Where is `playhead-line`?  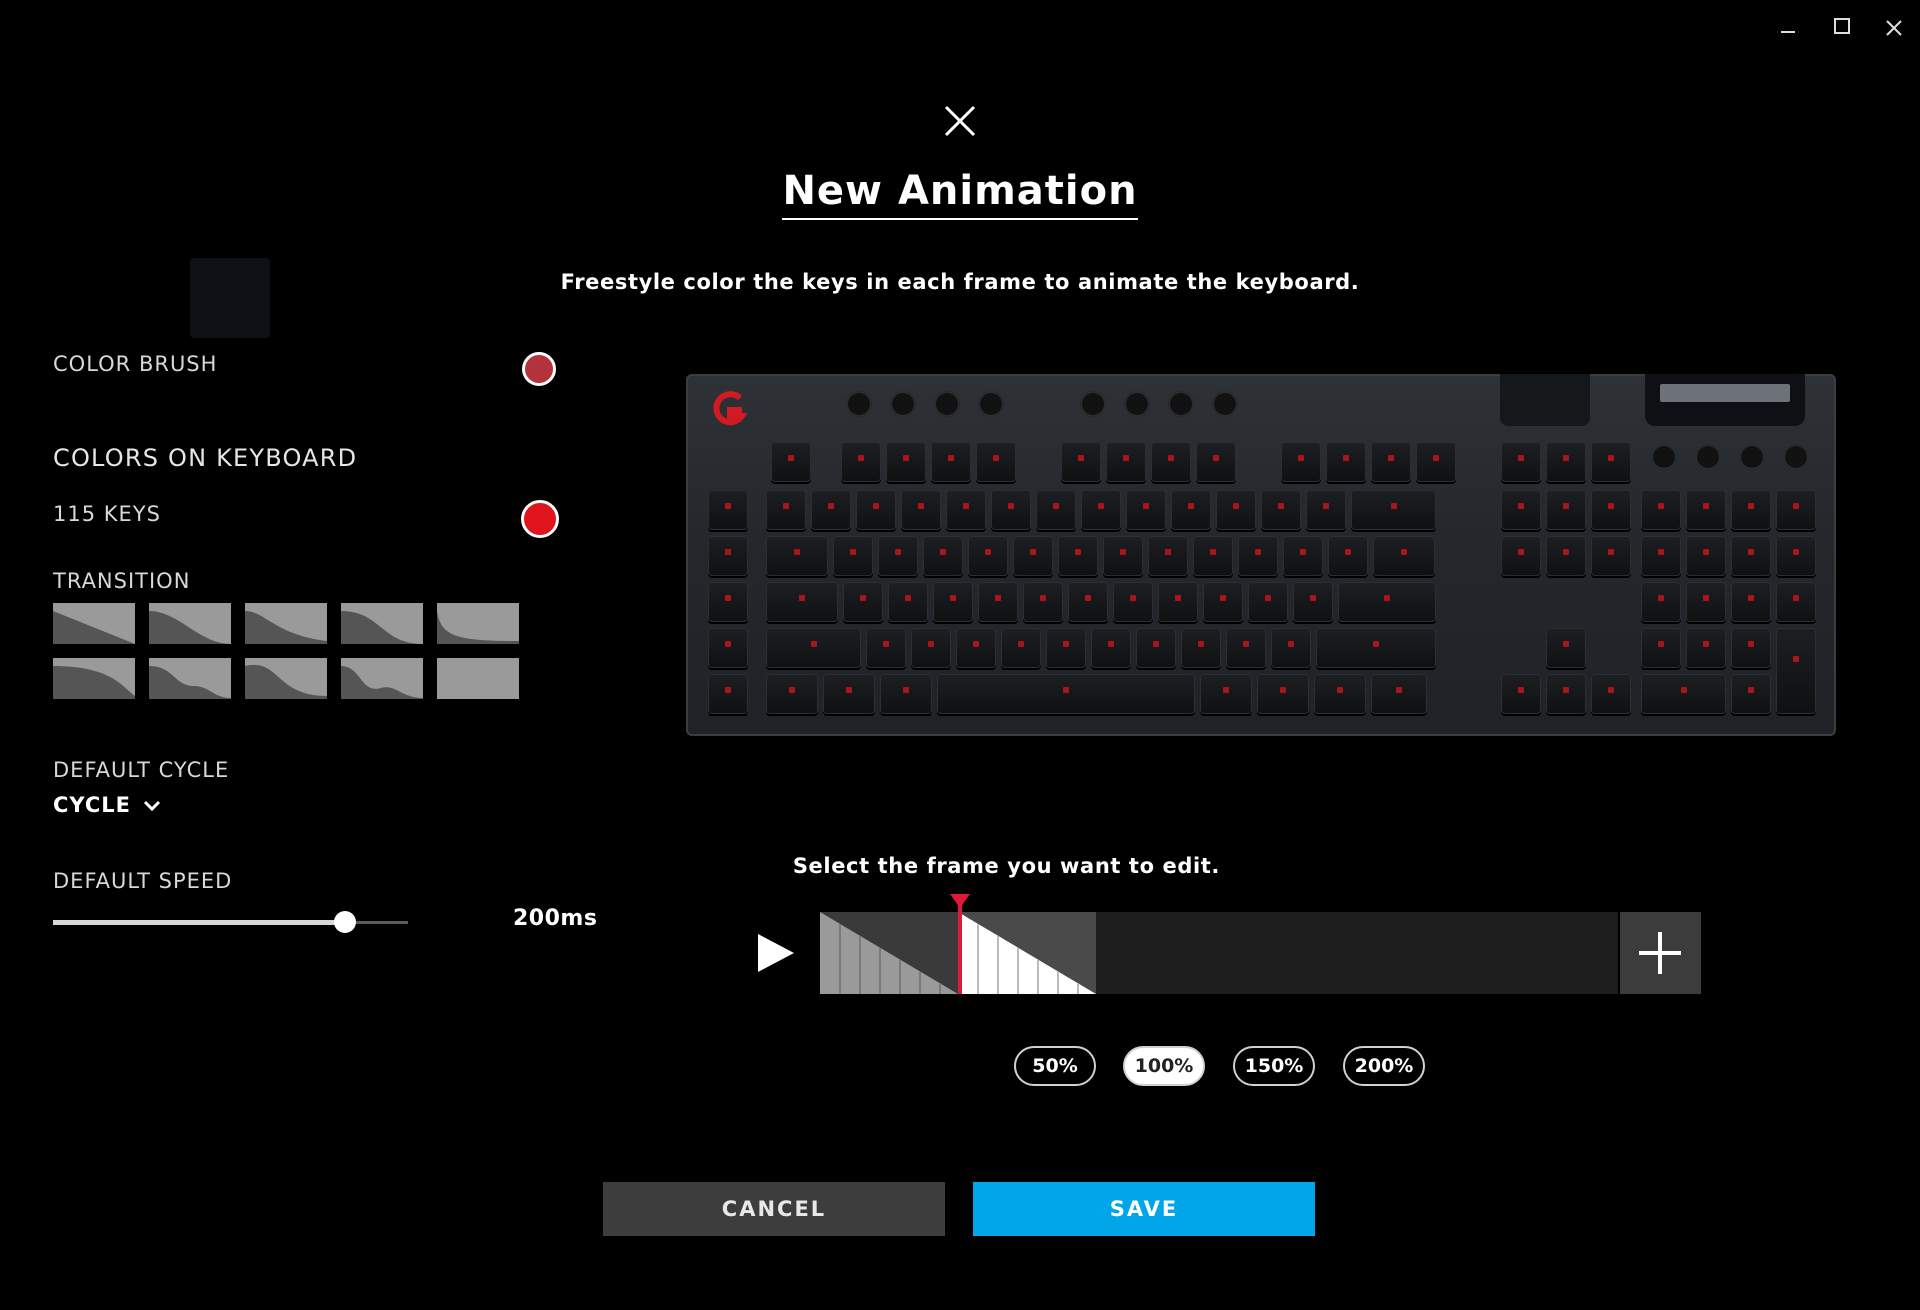
playhead-line is located at coordinates (960, 949).